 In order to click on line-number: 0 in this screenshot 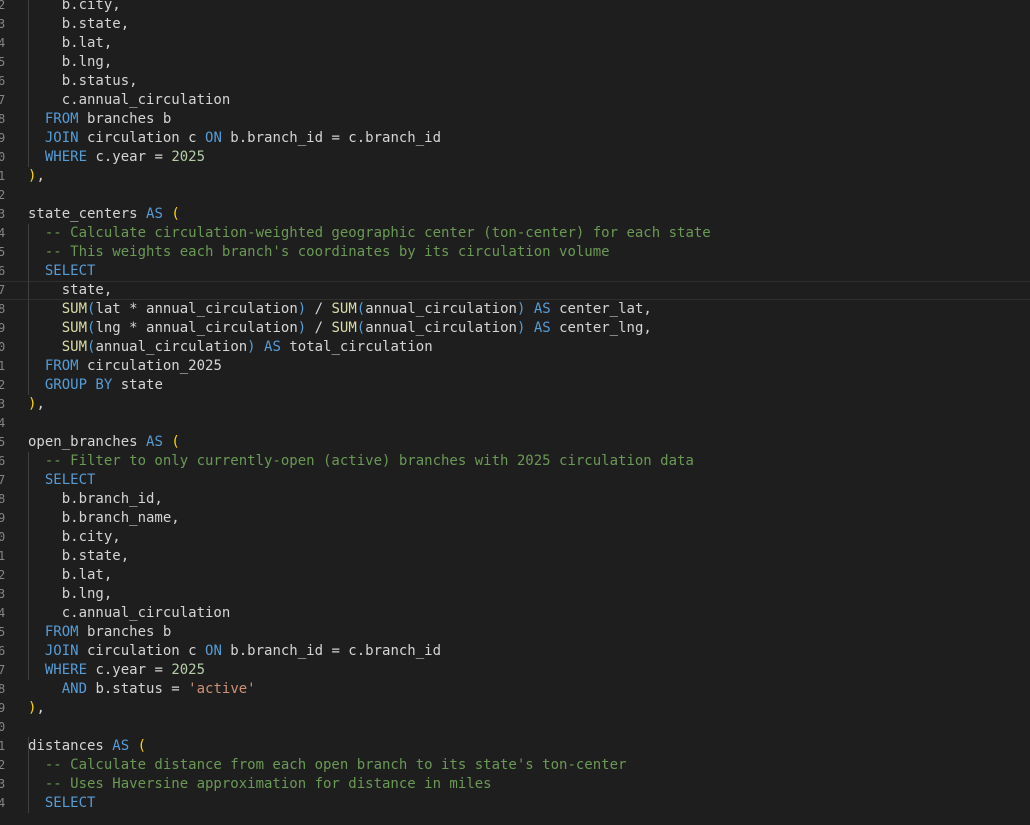, I will do `click(3, 537)`.